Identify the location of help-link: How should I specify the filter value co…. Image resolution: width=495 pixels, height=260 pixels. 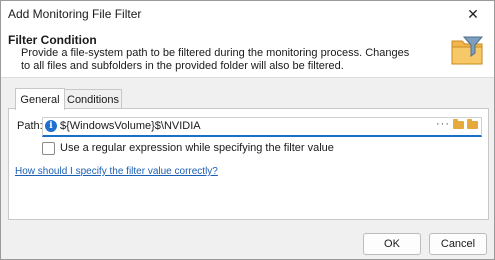
(116, 171).